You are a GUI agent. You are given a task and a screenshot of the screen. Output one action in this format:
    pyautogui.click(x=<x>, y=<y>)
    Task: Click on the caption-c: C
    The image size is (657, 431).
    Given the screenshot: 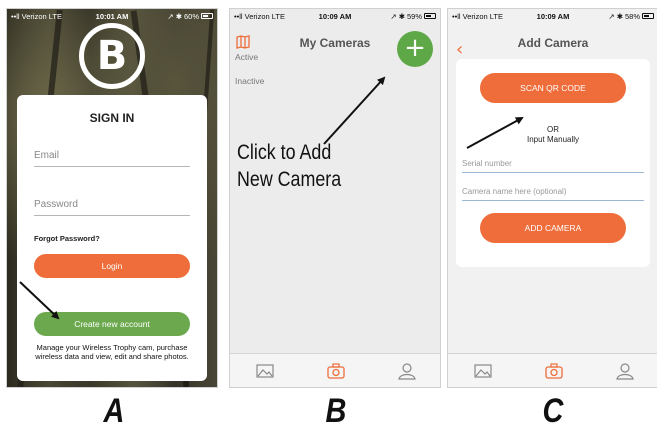 What is the action you would take?
    pyautogui.click(x=553, y=411)
    